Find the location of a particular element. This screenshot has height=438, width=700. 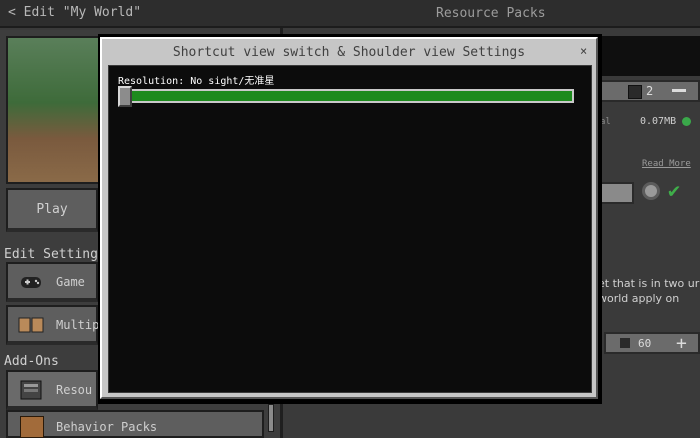

pack-dropdown is located at coordinates (616, 193).